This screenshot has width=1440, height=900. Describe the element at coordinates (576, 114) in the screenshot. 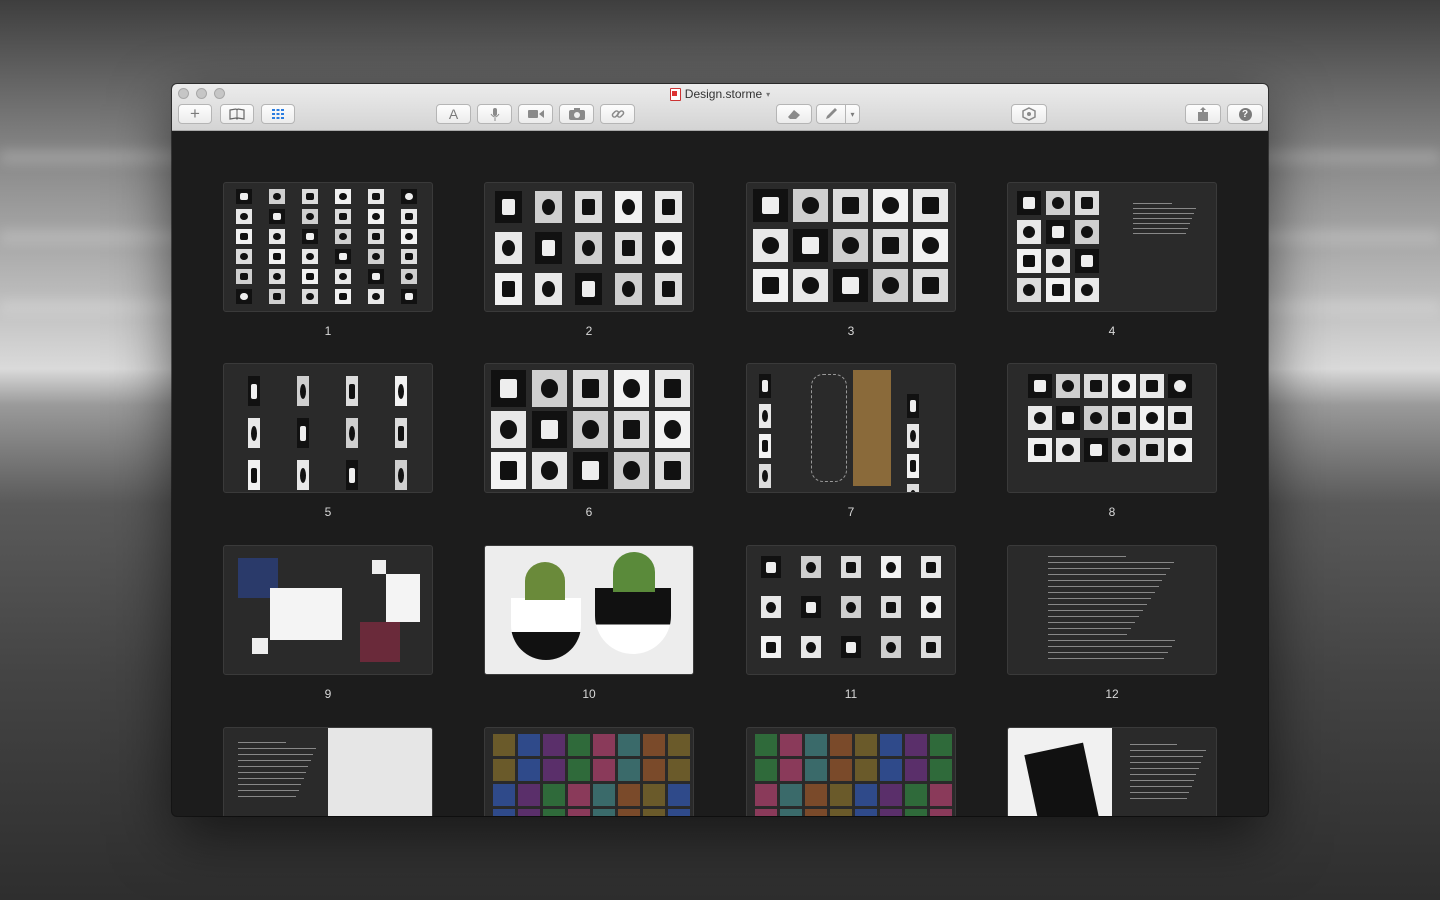

I see `camera-button` at that location.